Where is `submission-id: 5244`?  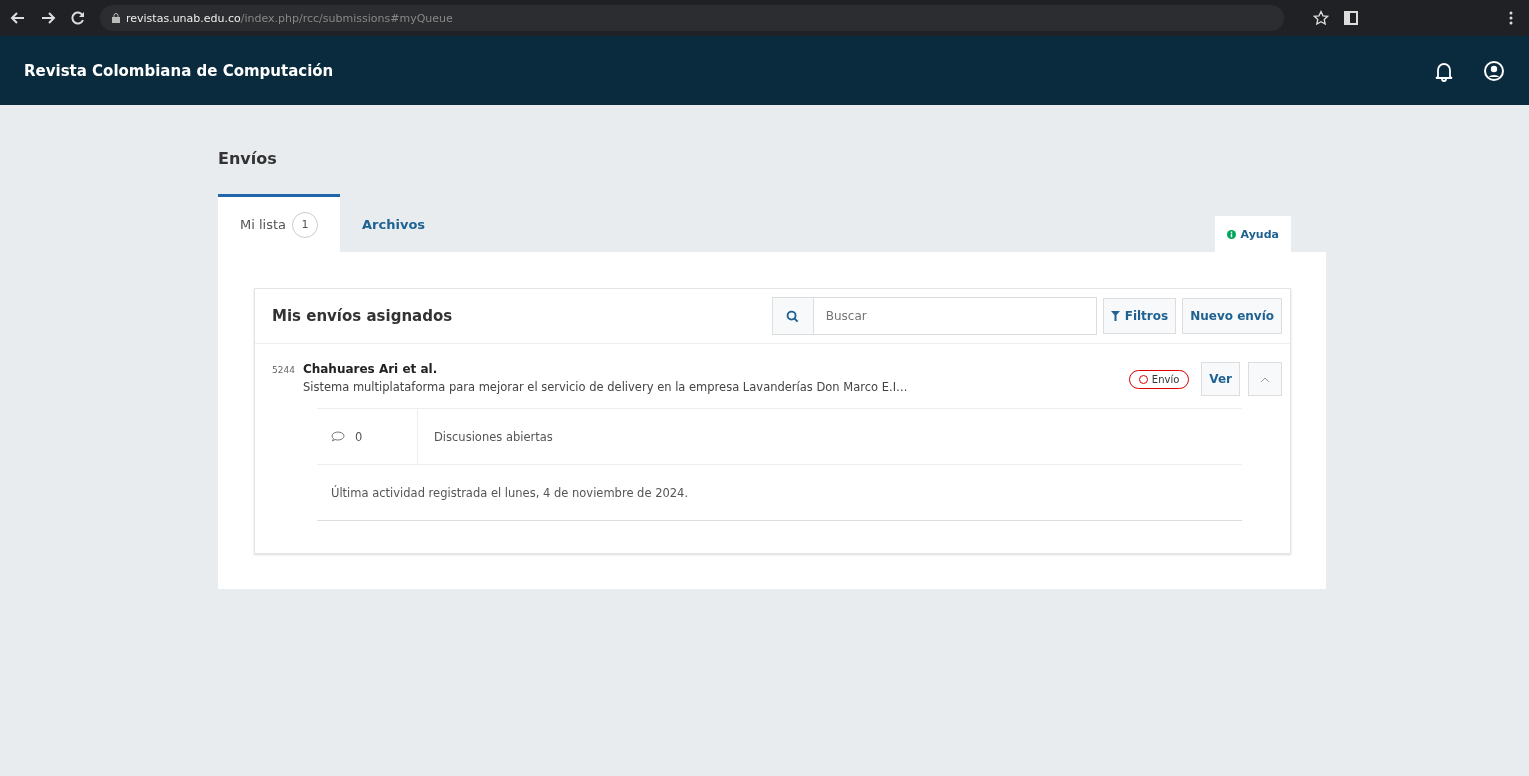
submission-id: 5244 is located at coordinates (283, 369).